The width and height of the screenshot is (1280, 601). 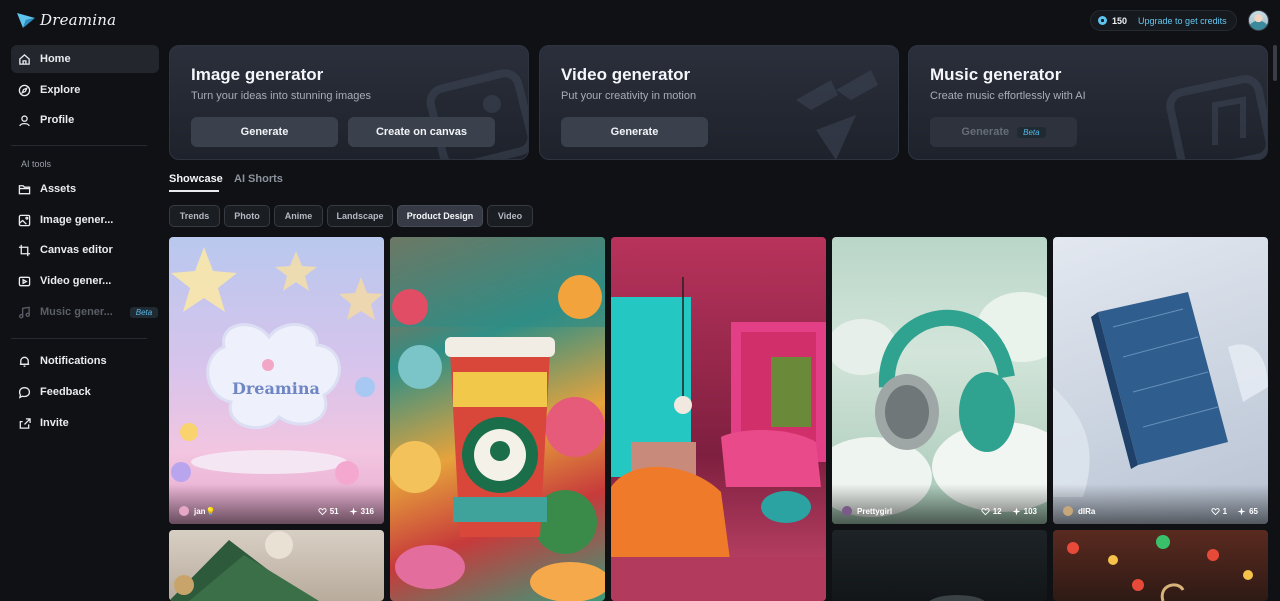 What do you see at coordinates (328, 511) in the screenshot?
I see `likes-stat: 51` at bounding box center [328, 511].